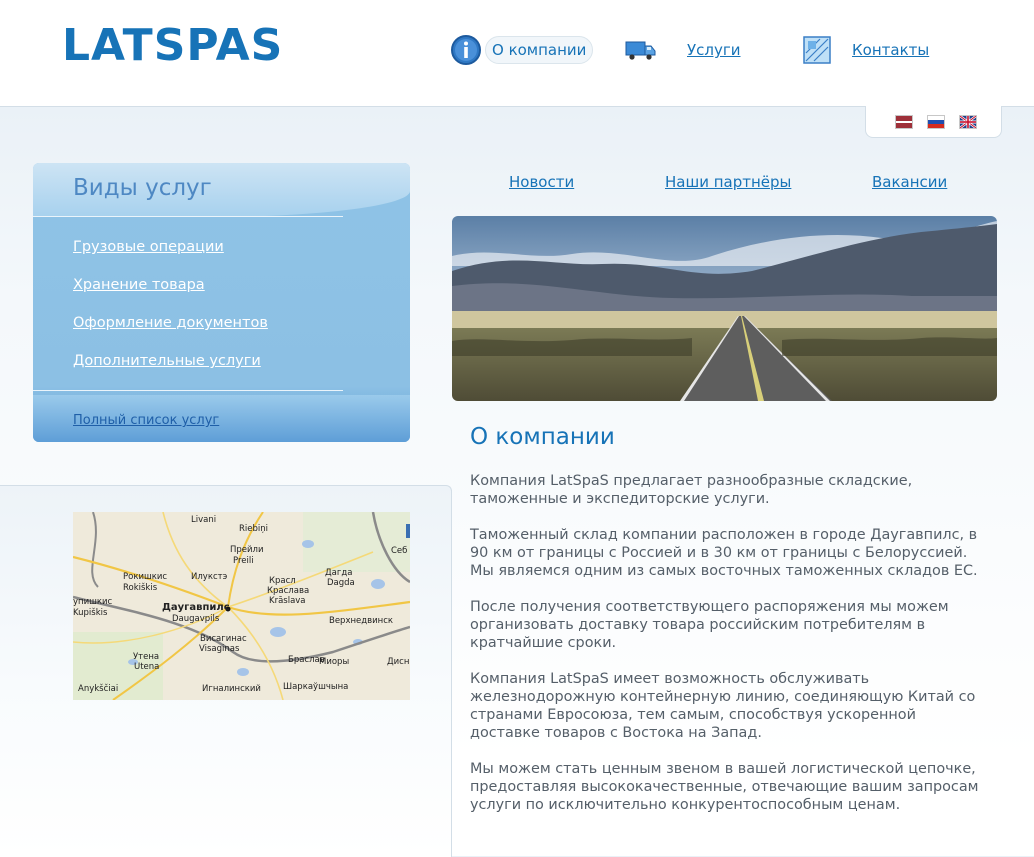  What do you see at coordinates (98, 689) in the screenshot?
I see `map-label: Anykščiai` at bounding box center [98, 689].